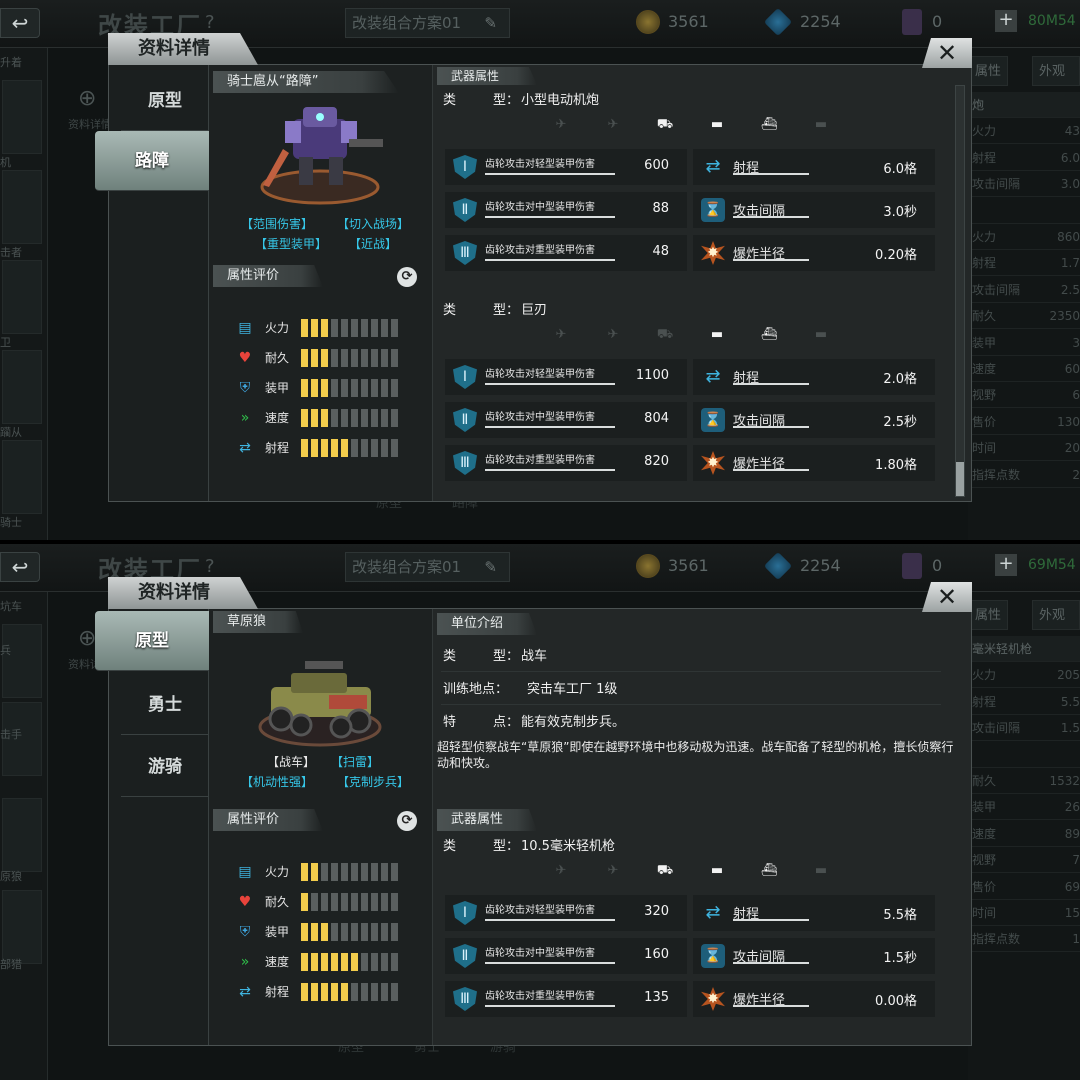 The height and width of the screenshot is (1080, 1080). I want to click on stat-row: 速度 60, so click(1026, 369).